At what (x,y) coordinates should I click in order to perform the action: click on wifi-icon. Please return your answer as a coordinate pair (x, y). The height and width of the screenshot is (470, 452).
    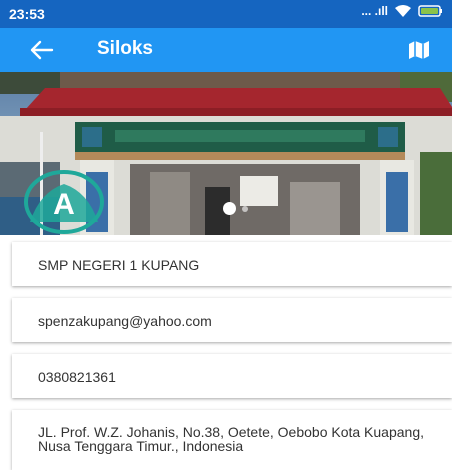
    Looking at the image, I should click on (403, 11).